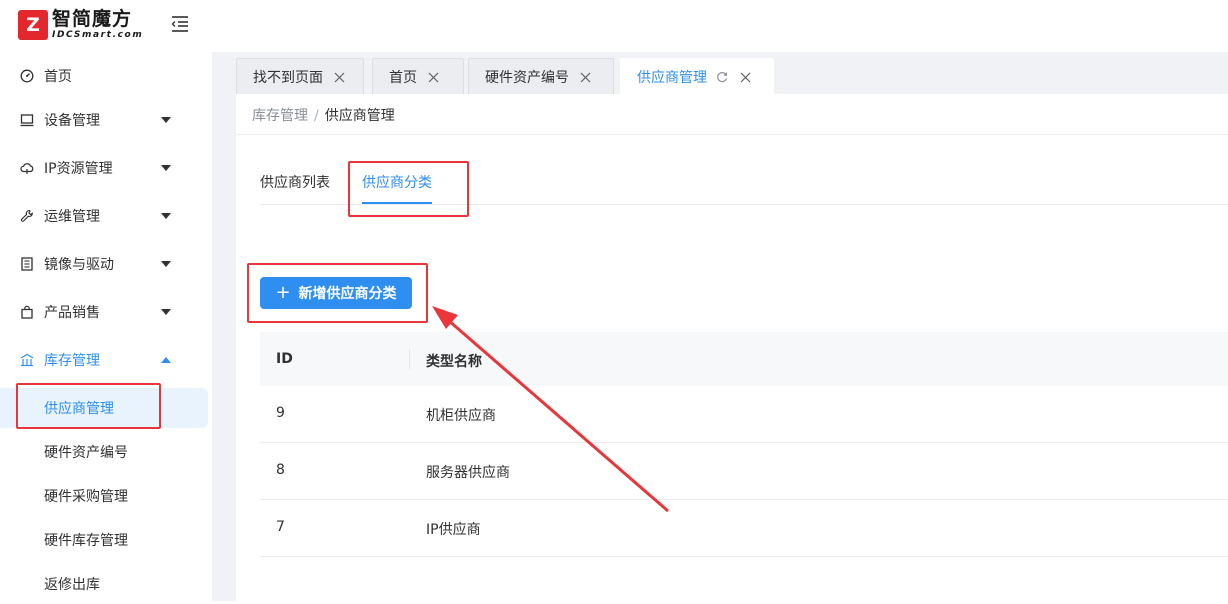  What do you see at coordinates (284, 359) in the screenshot?
I see `column-header-id: ID` at bounding box center [284, 359].